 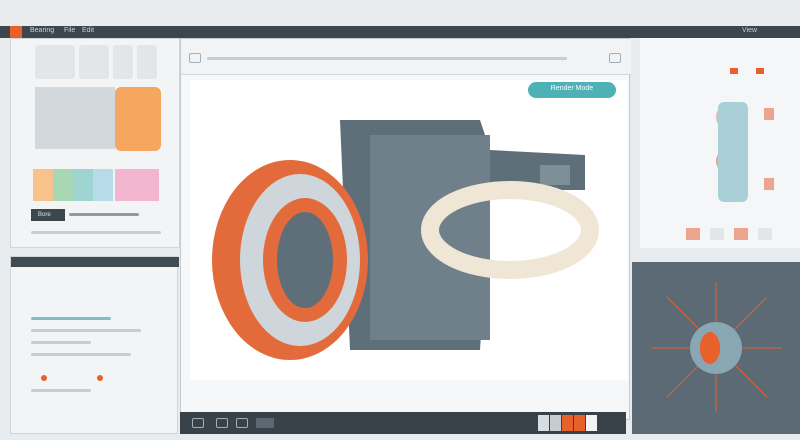 I want to click on viewport-toolbar, so click(x=406, y=57).